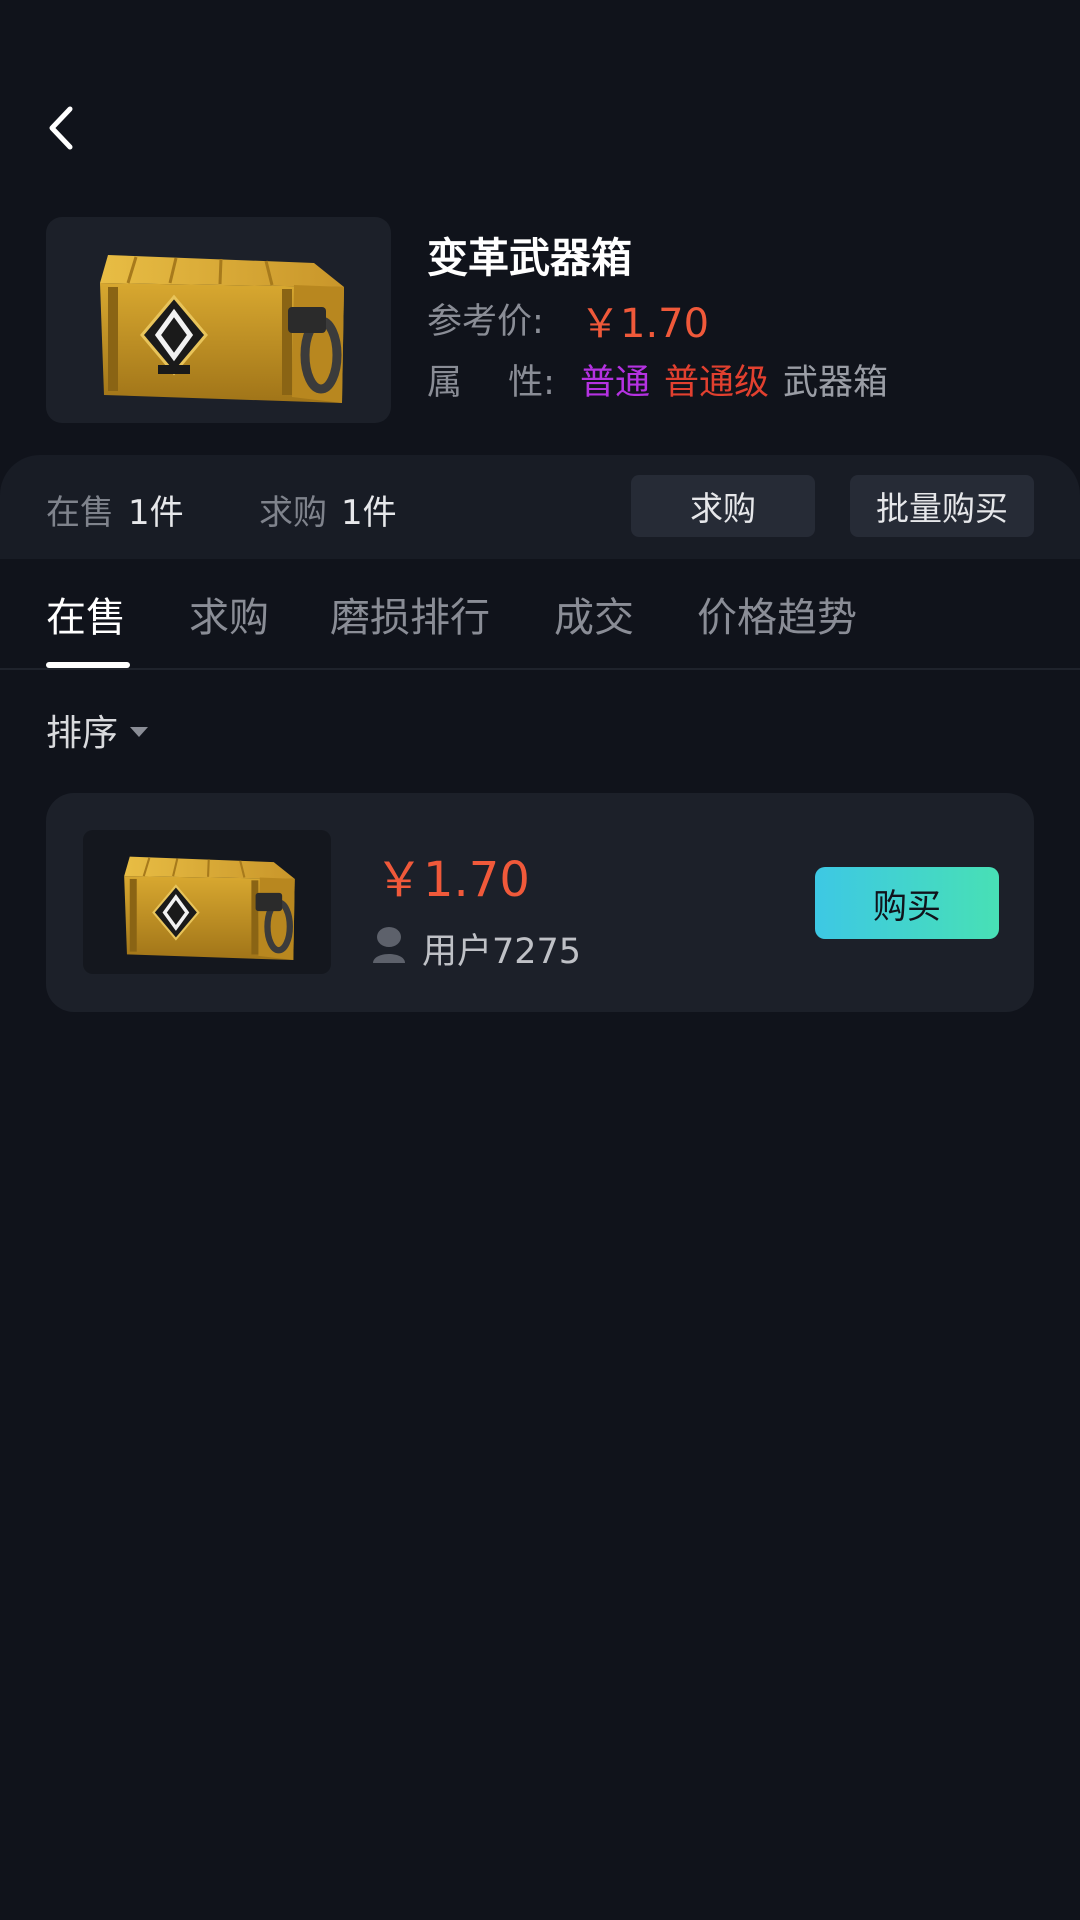 This screenshot has height=1920, width=1080. Describe the element at coordinates (907, 903) in the screenshot. I see `buy-button: 购买` at that location.